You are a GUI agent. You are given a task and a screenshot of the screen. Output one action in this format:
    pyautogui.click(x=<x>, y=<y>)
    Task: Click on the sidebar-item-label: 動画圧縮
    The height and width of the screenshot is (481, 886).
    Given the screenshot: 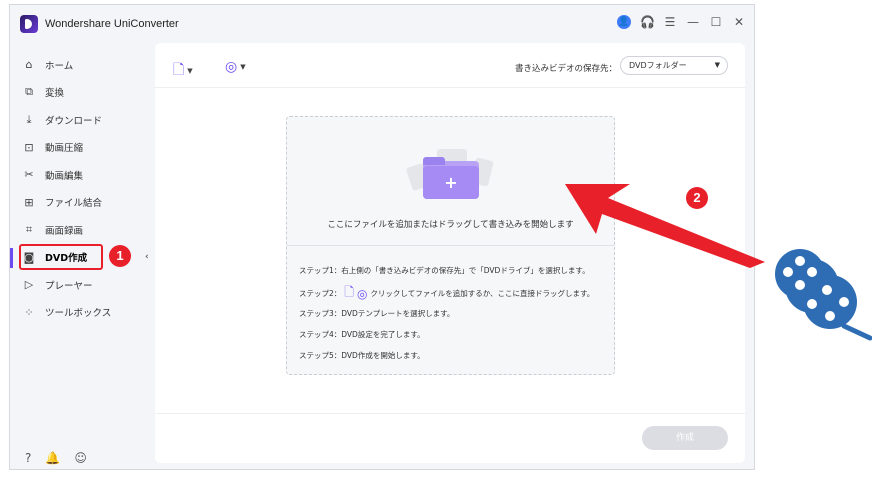 What is the action you would take?
    pyautogui.click(x=64, y=149)
    